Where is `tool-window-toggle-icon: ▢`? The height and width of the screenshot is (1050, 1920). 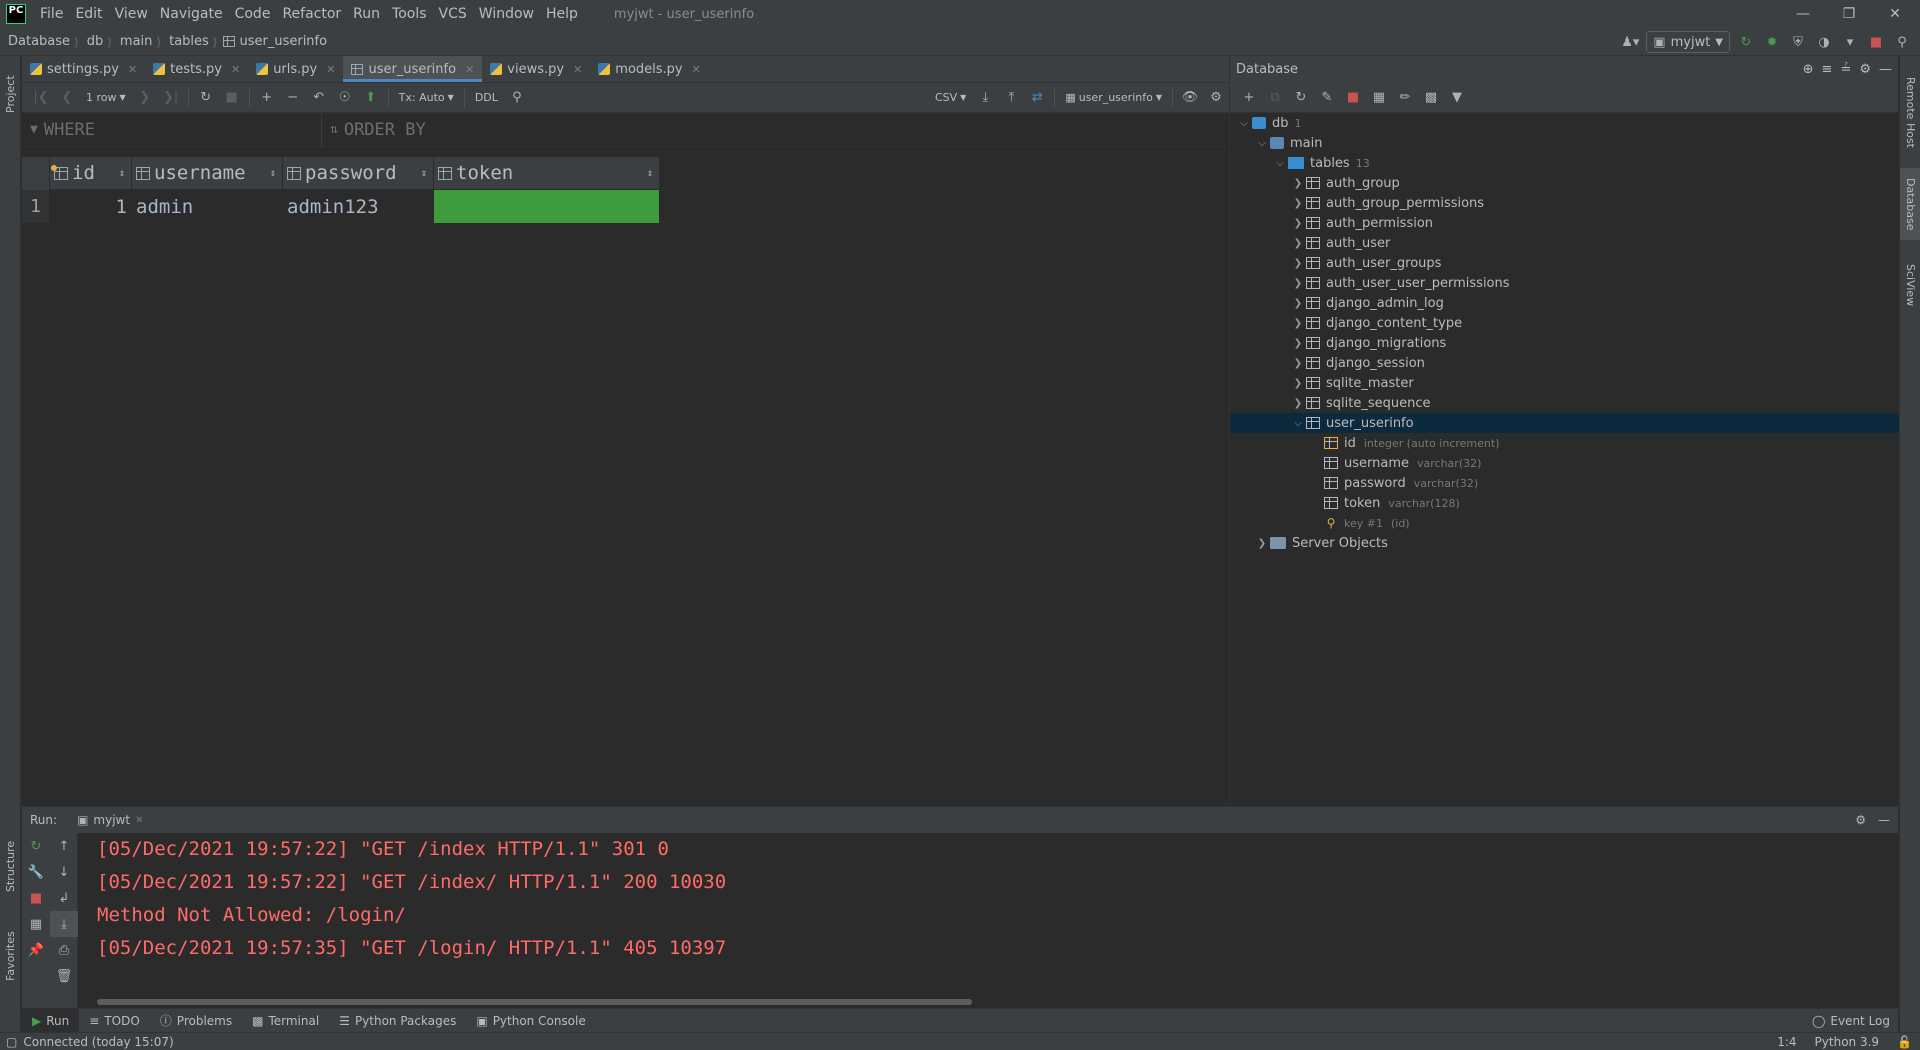
tool-window-toggle-icon: ▢ is located at coordinates (11, 1042).